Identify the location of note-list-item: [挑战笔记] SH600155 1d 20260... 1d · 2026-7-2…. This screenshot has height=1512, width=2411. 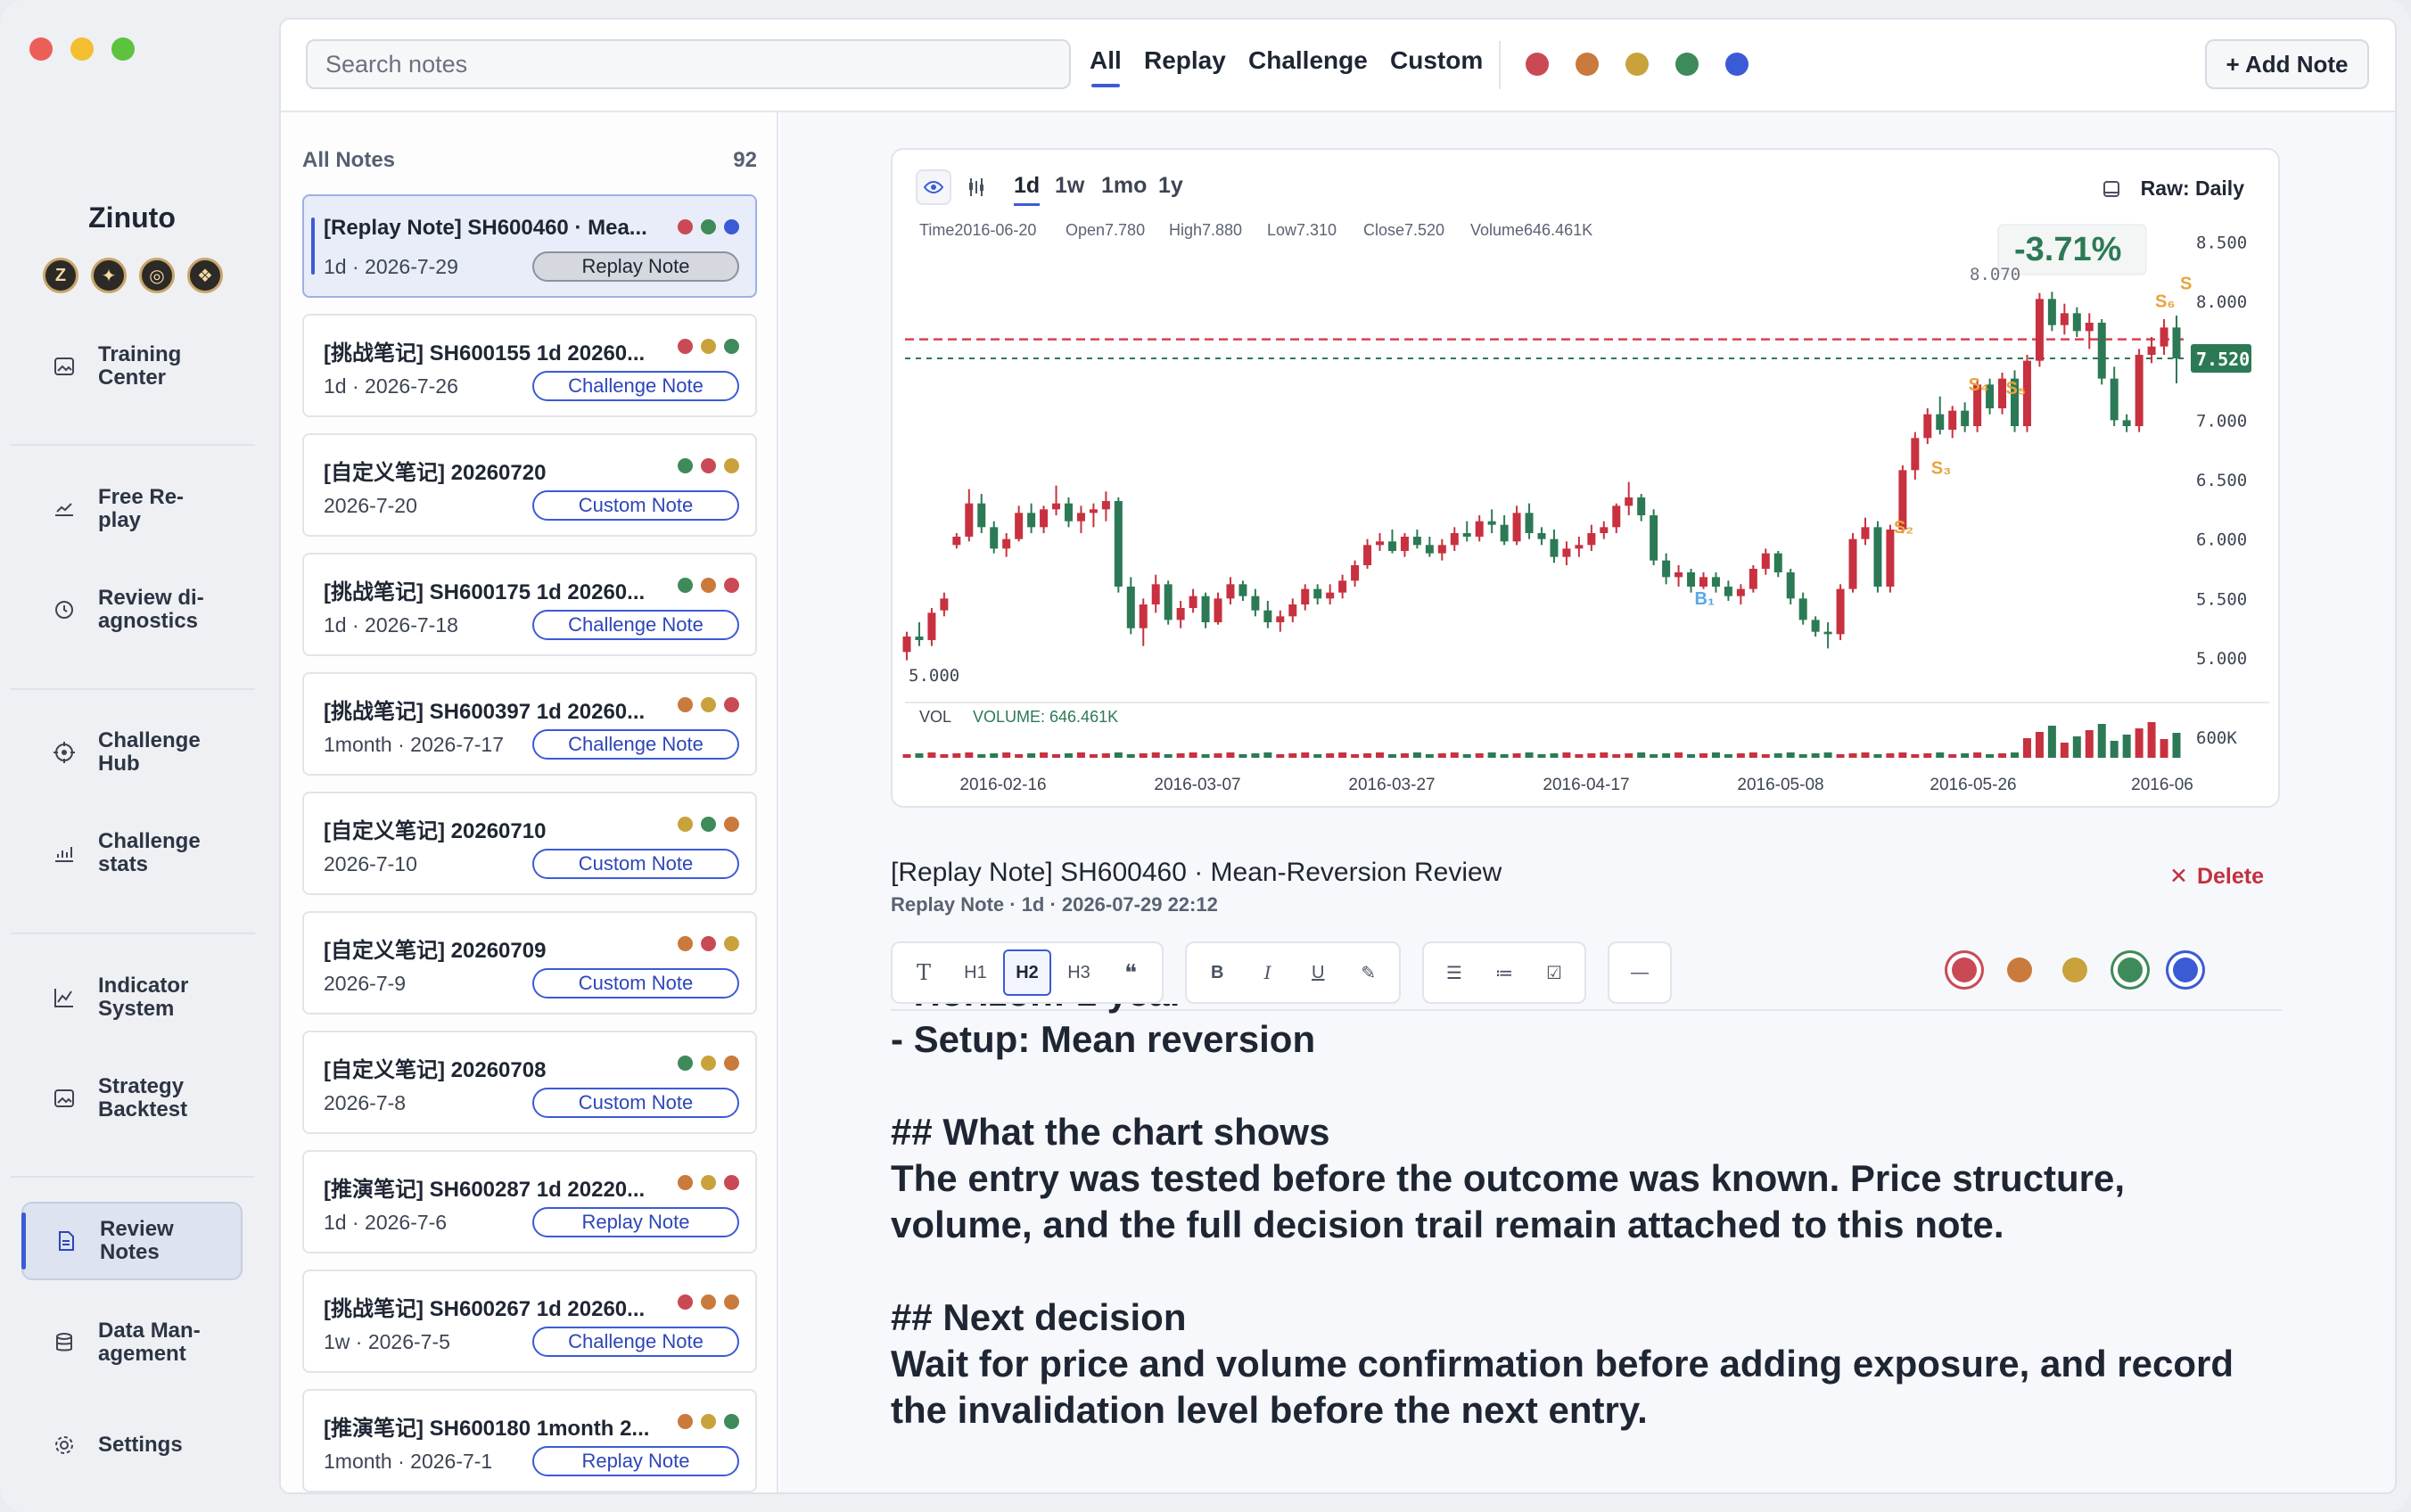
(529, 365).